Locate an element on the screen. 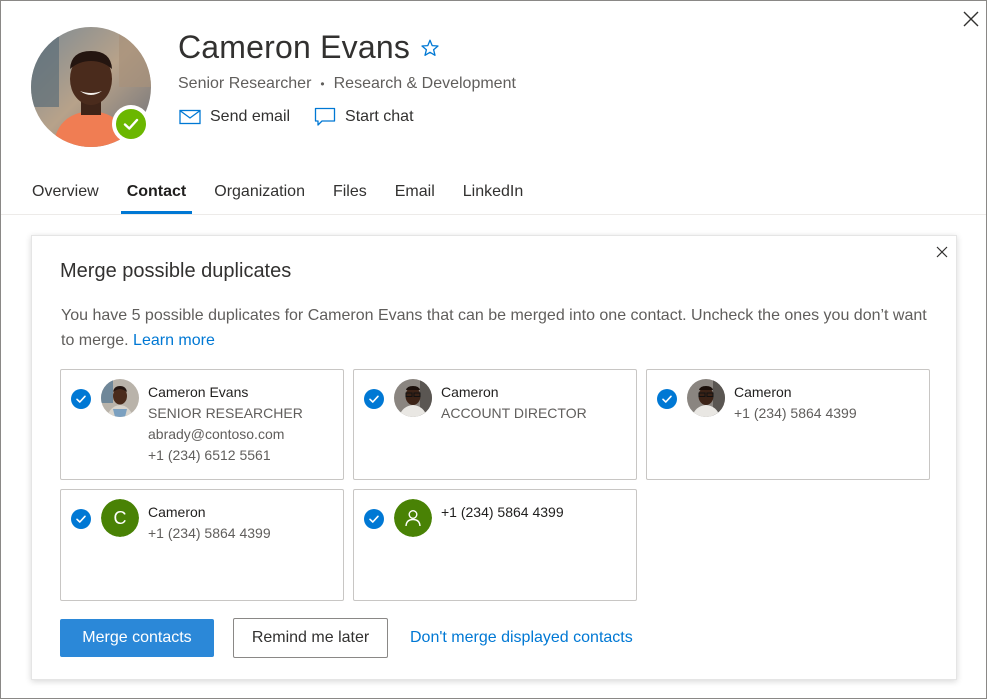 This screenshot has width=987, height=699. tab-overview: Overview is located at coordinates (65, 199).